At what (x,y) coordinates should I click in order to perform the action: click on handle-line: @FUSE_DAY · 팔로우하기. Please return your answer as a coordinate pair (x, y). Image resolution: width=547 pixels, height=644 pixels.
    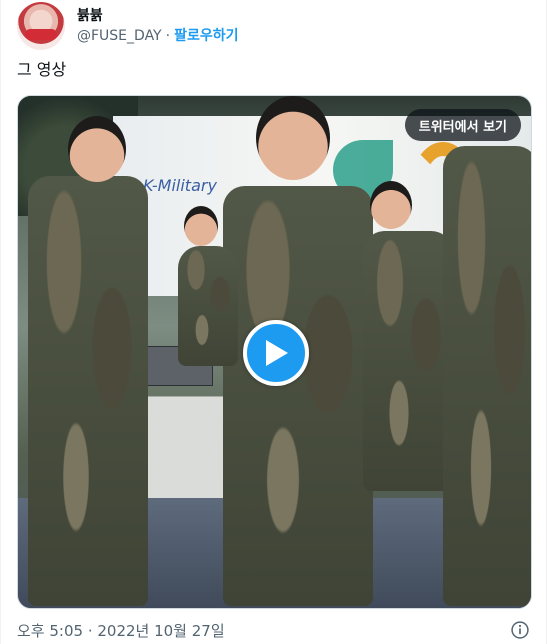
    Looking at the image, I should click on (157, 36).